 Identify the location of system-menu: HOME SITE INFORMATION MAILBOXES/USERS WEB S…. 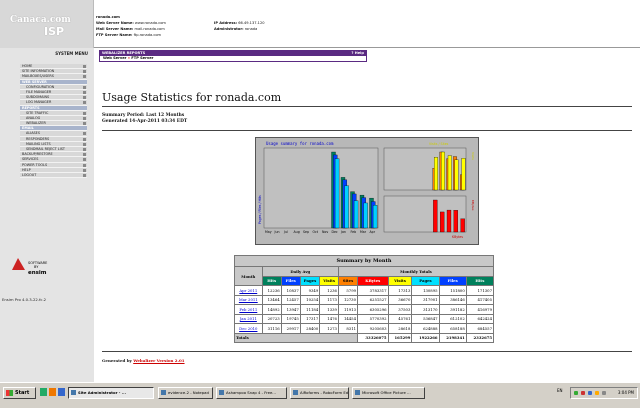
(53, 121).